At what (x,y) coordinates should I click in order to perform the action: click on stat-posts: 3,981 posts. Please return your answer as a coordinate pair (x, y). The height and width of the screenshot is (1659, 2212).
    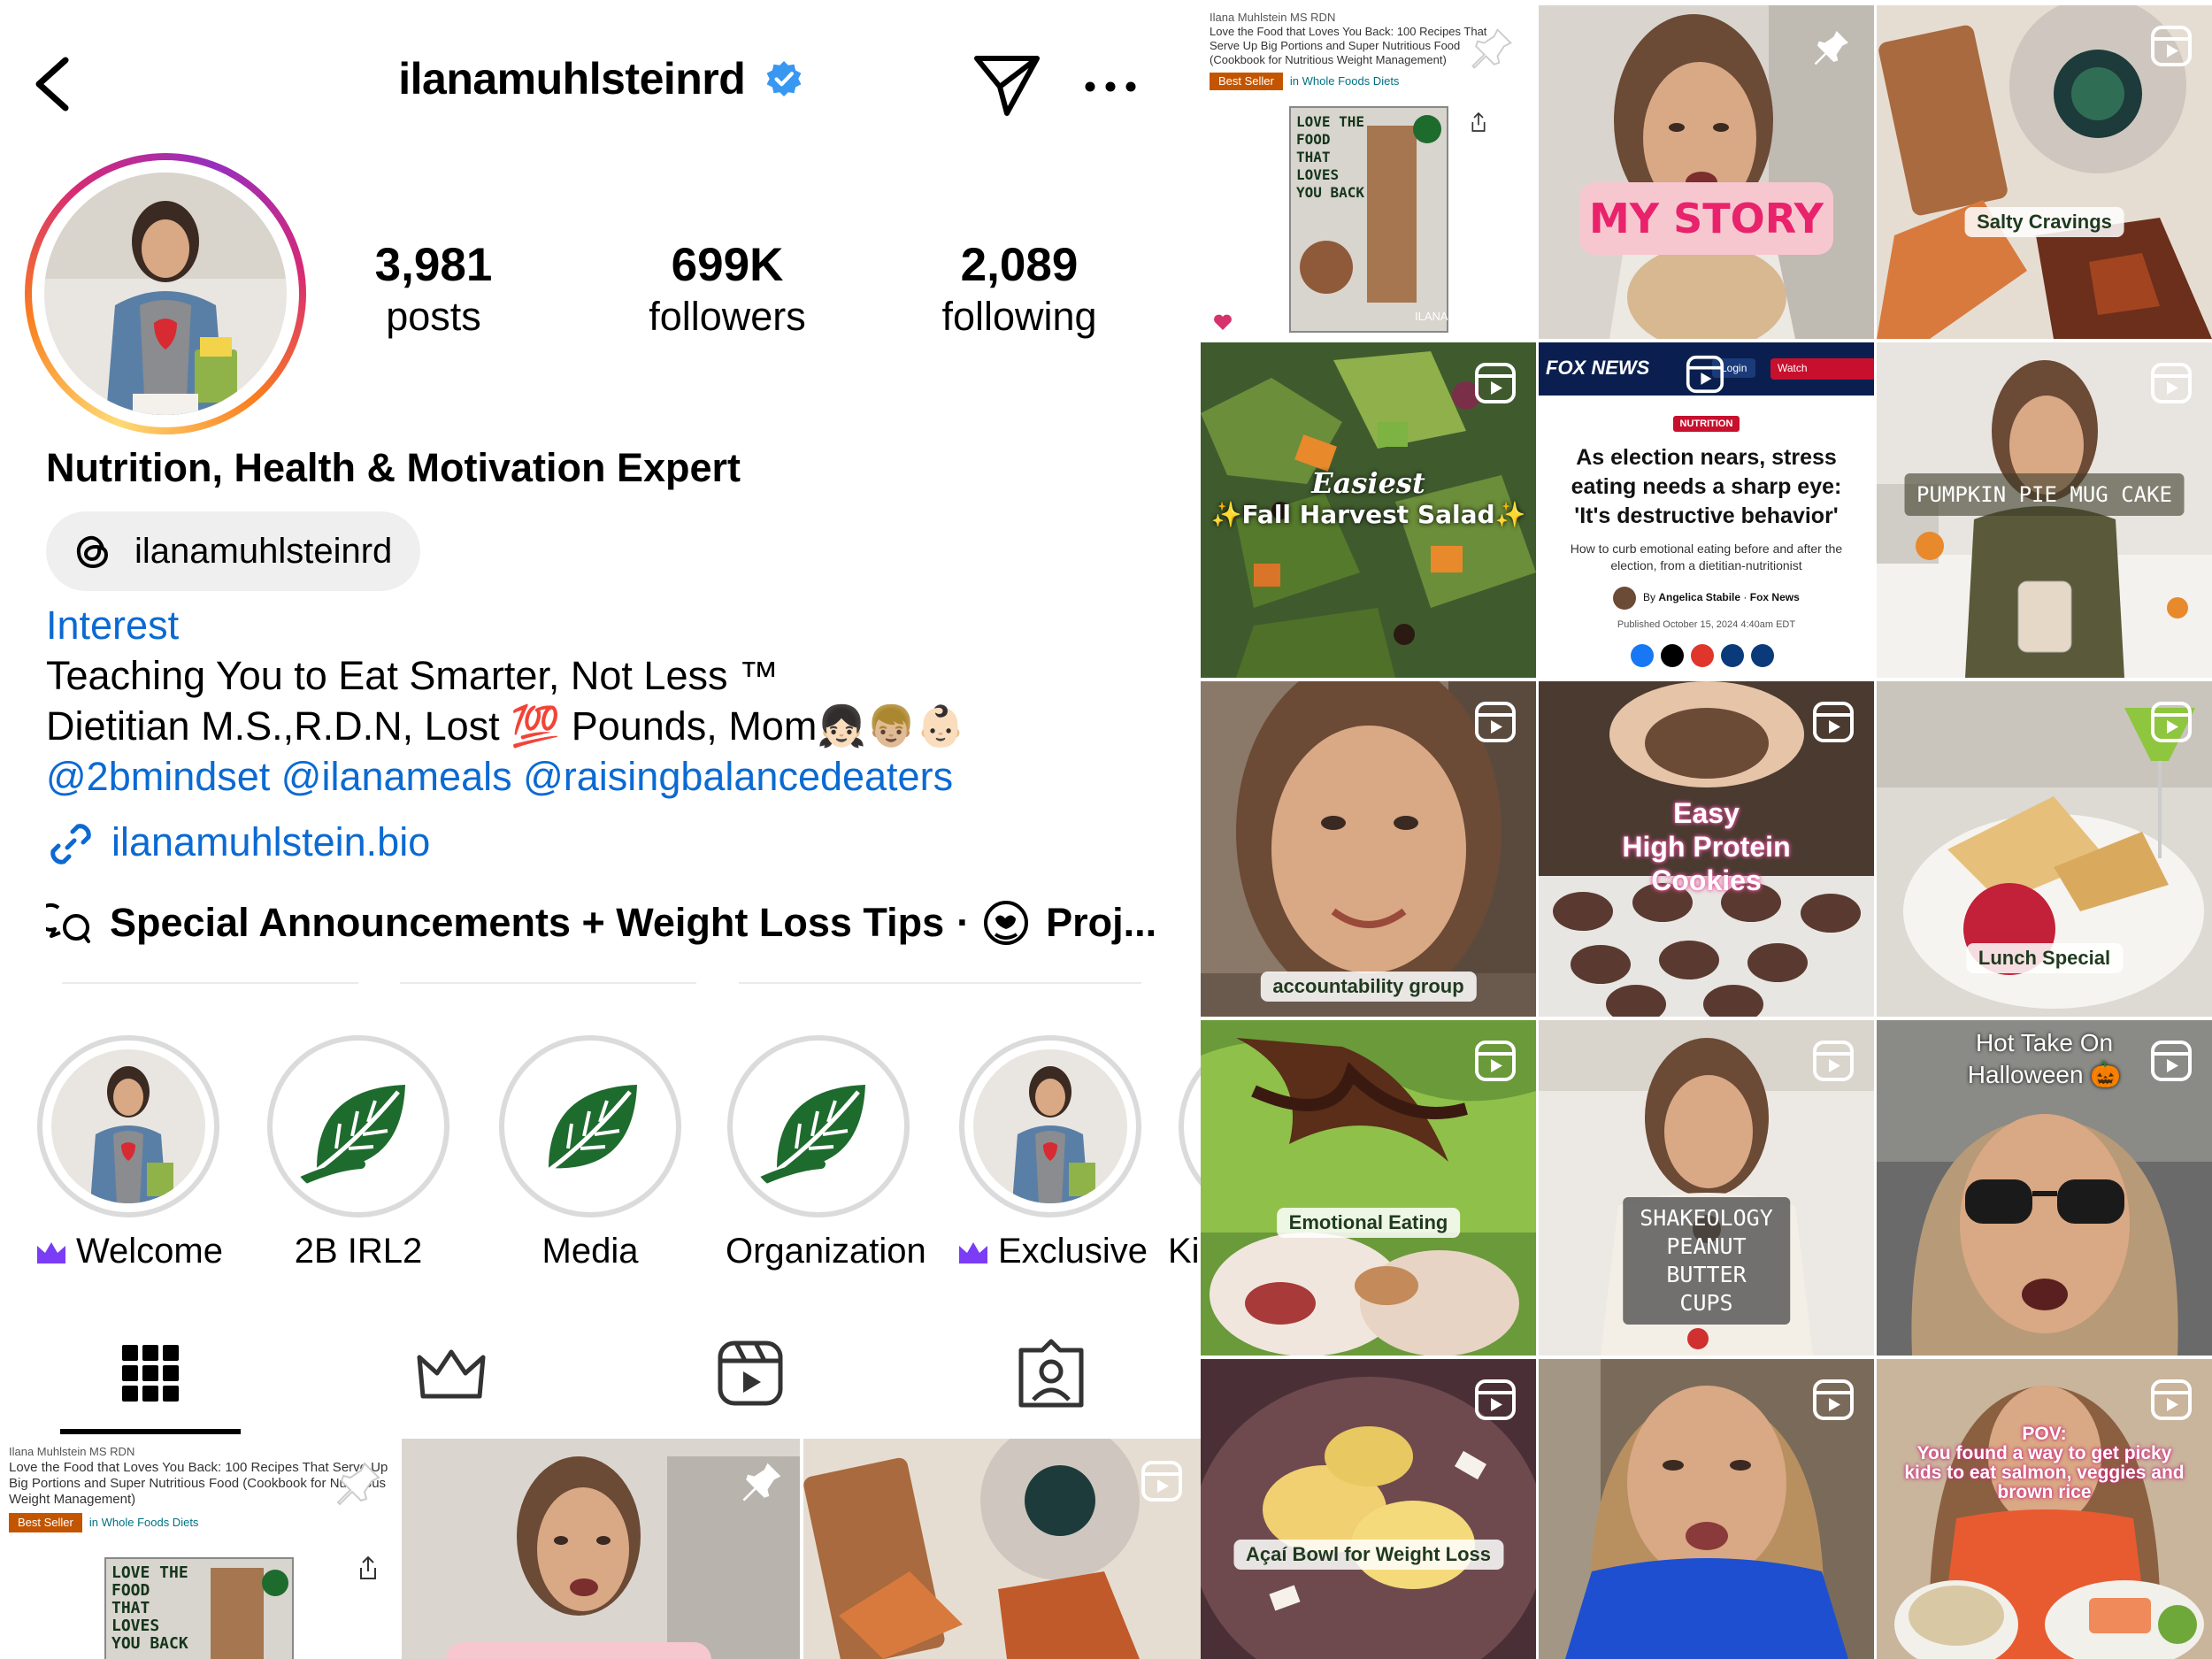
    Looking at the image, I should click on (434, 291).